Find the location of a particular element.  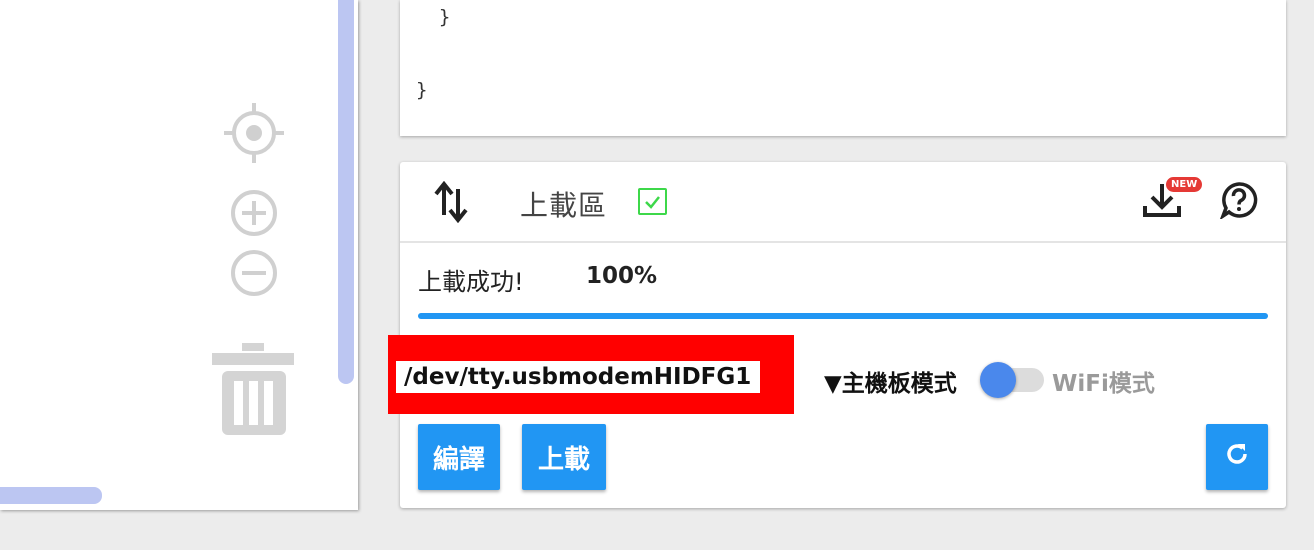

upload-panel-title: 上載區 is located at coordinates (564, 205).